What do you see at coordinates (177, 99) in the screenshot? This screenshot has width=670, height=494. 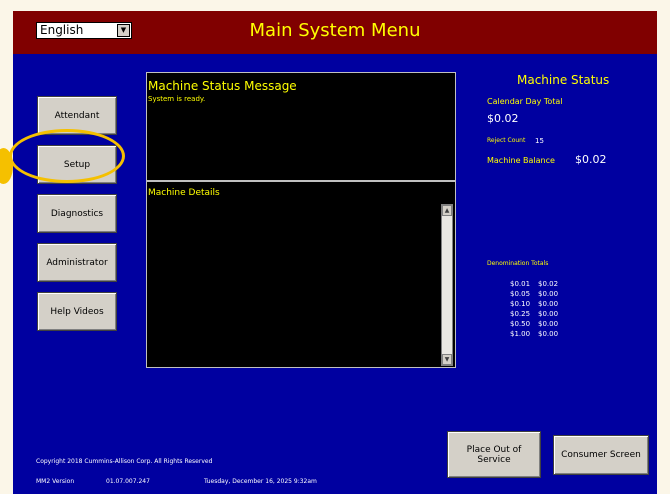 I see `status-message-text: System is ready.` at bounding box center [177, 99].